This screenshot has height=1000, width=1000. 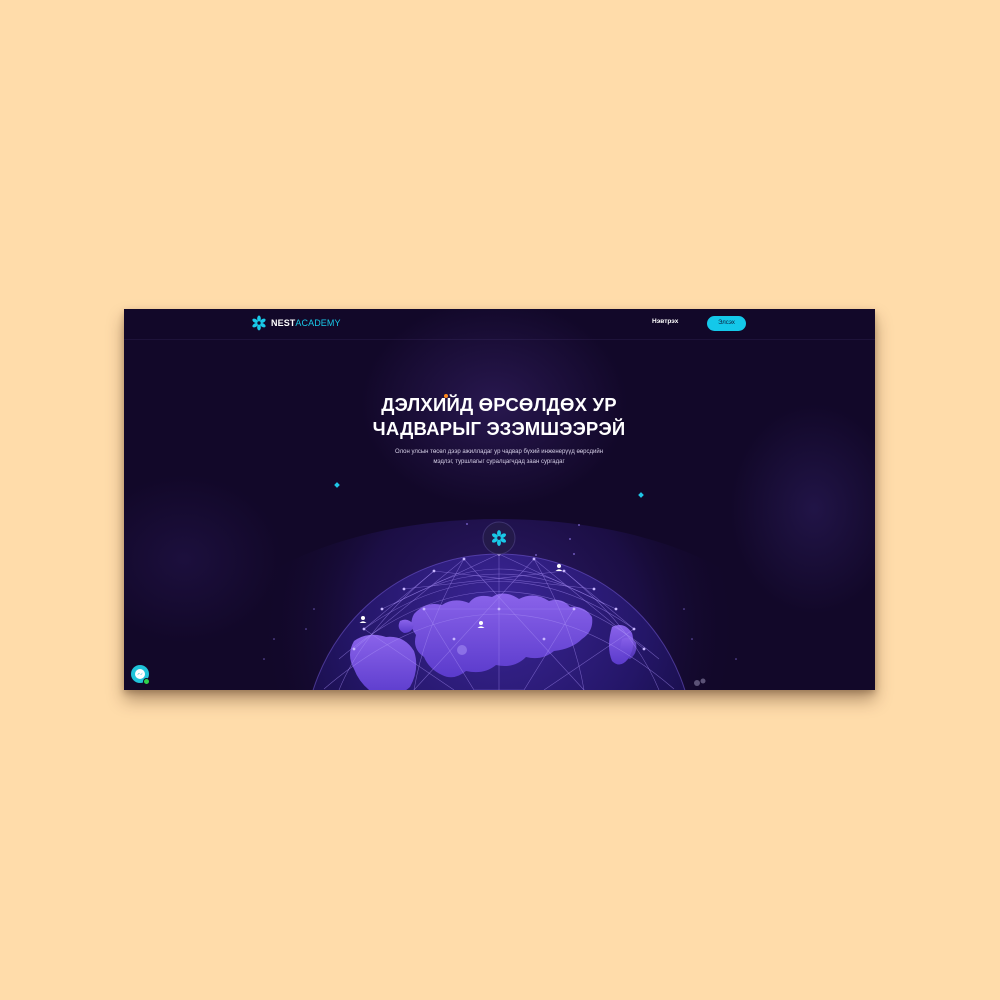 What do you see at coordinates (499, 586) in the screenshot?
I see `globe-illustration` at bounding box center [499, 586].